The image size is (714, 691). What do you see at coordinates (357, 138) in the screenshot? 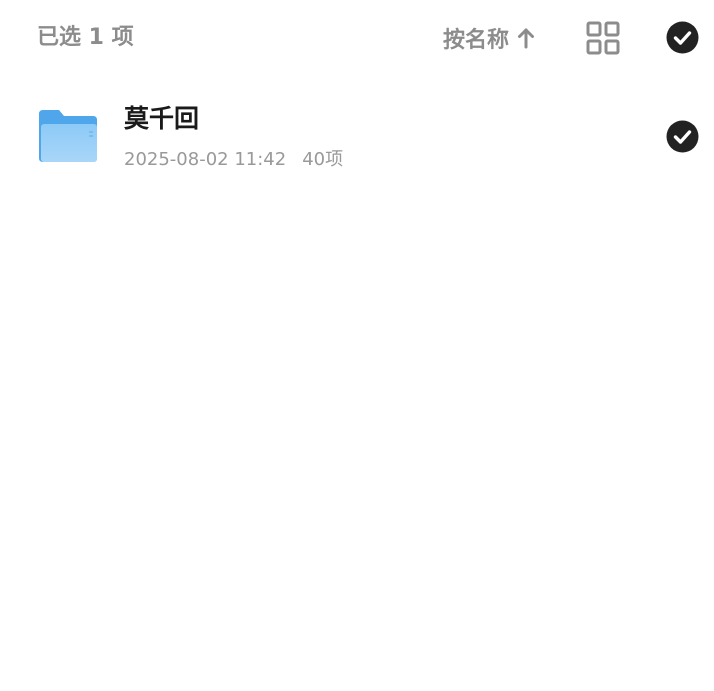
I see `file-list-item: 莫千回 2025-08-02 11:42 40项` at bounding box center [357, 138].